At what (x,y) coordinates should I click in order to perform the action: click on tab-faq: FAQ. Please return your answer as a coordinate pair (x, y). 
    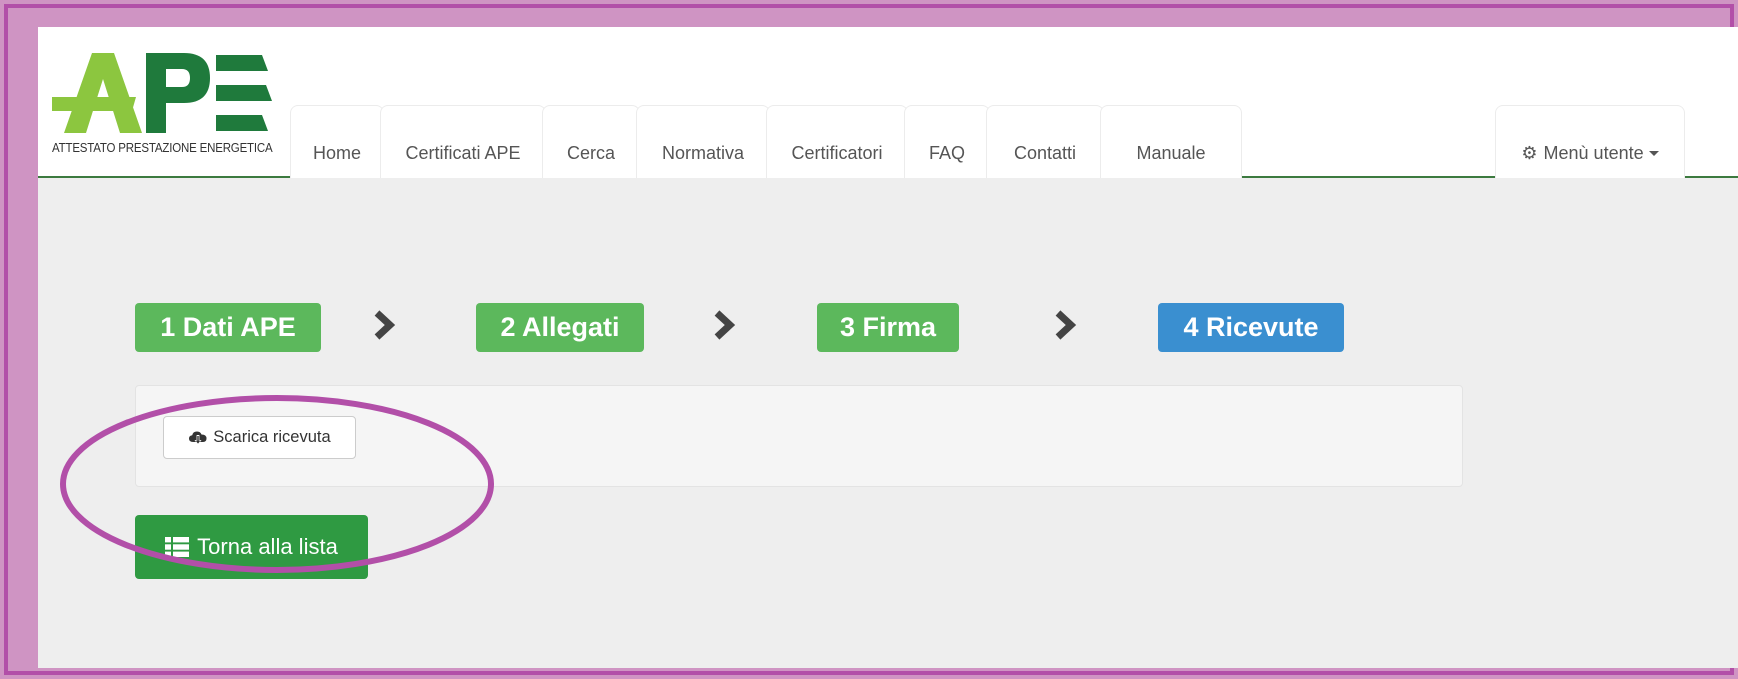
    Looking at the image, I should click on (947, 141).